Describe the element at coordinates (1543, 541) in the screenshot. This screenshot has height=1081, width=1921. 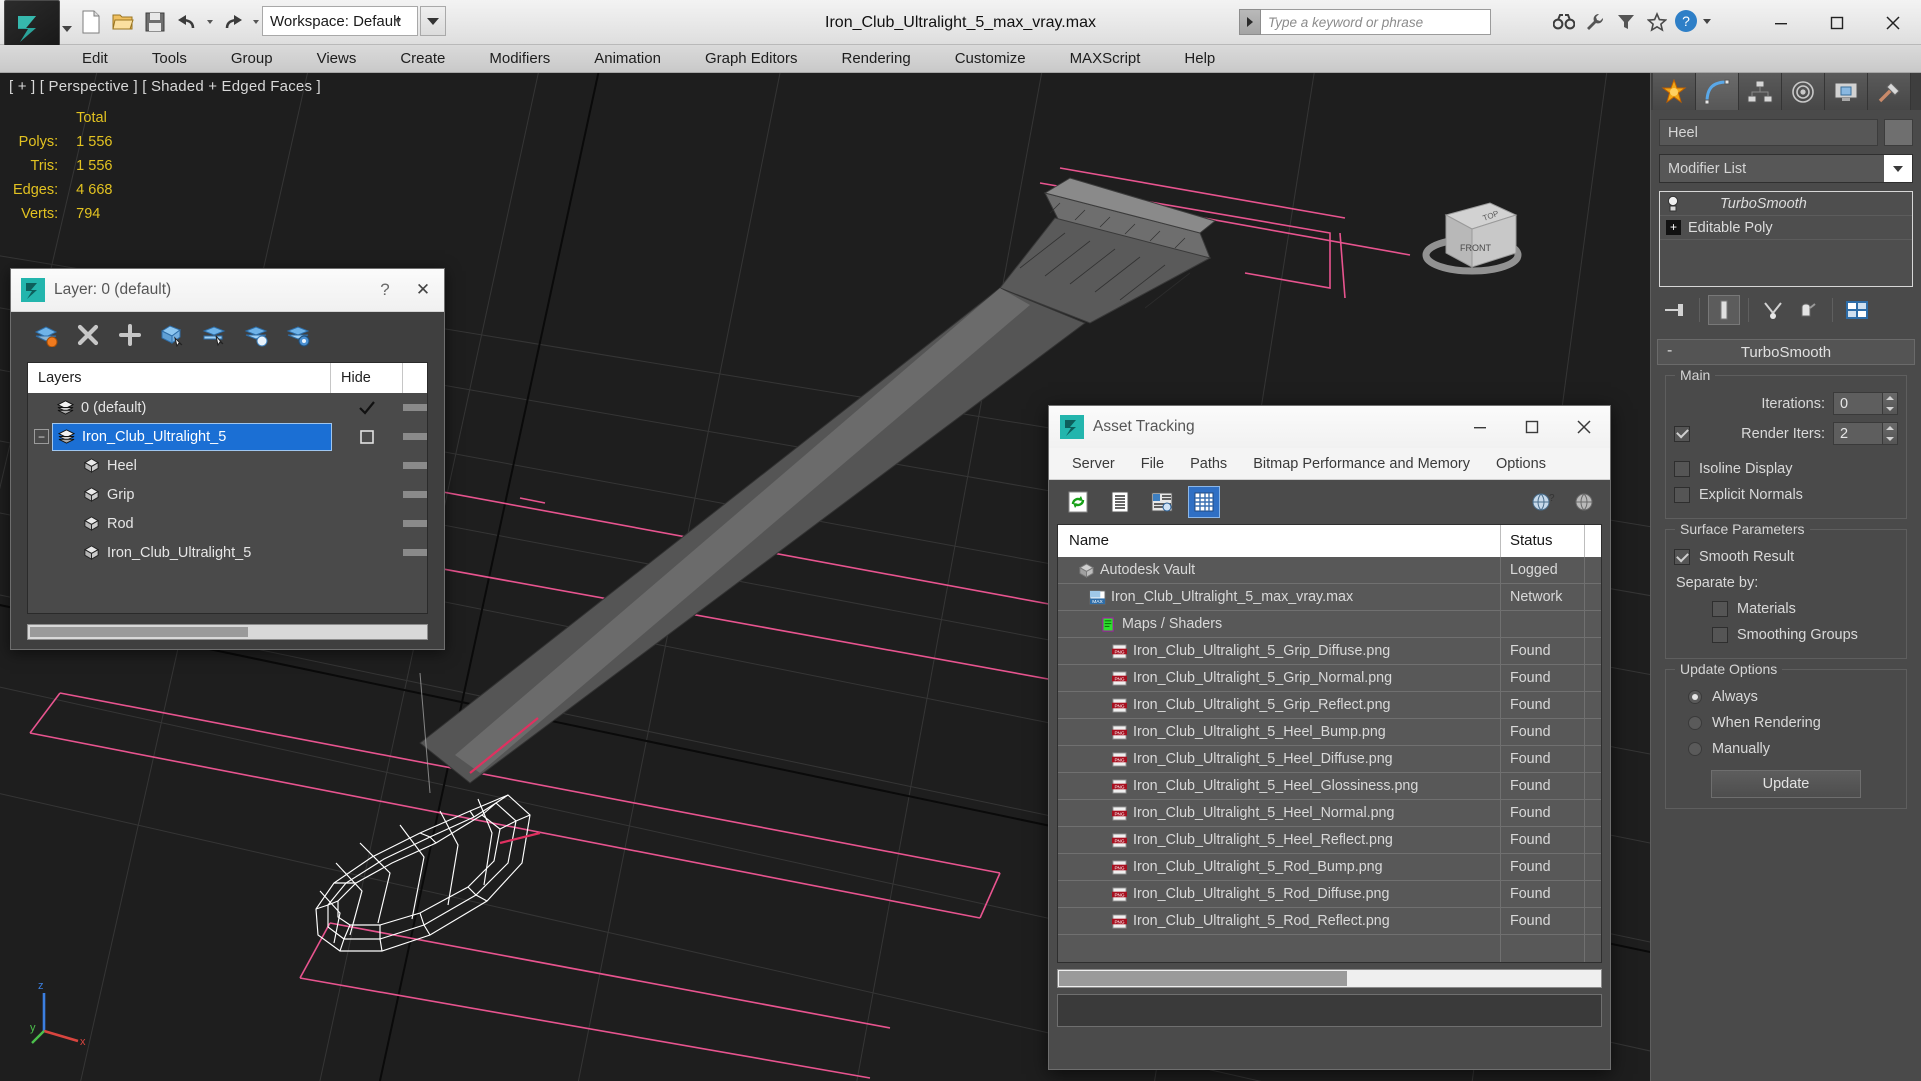
I see `asset-column-status: Status` at that location.